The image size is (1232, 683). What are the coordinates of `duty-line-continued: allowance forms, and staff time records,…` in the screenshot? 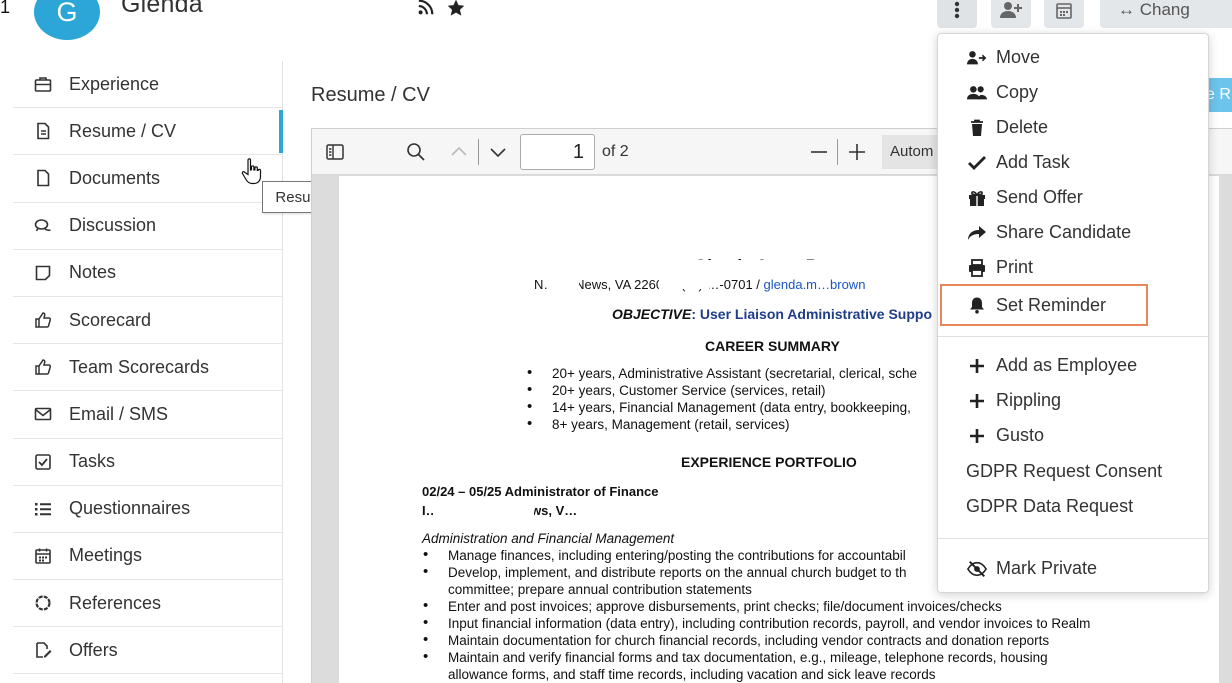 It's located at (692, 674).